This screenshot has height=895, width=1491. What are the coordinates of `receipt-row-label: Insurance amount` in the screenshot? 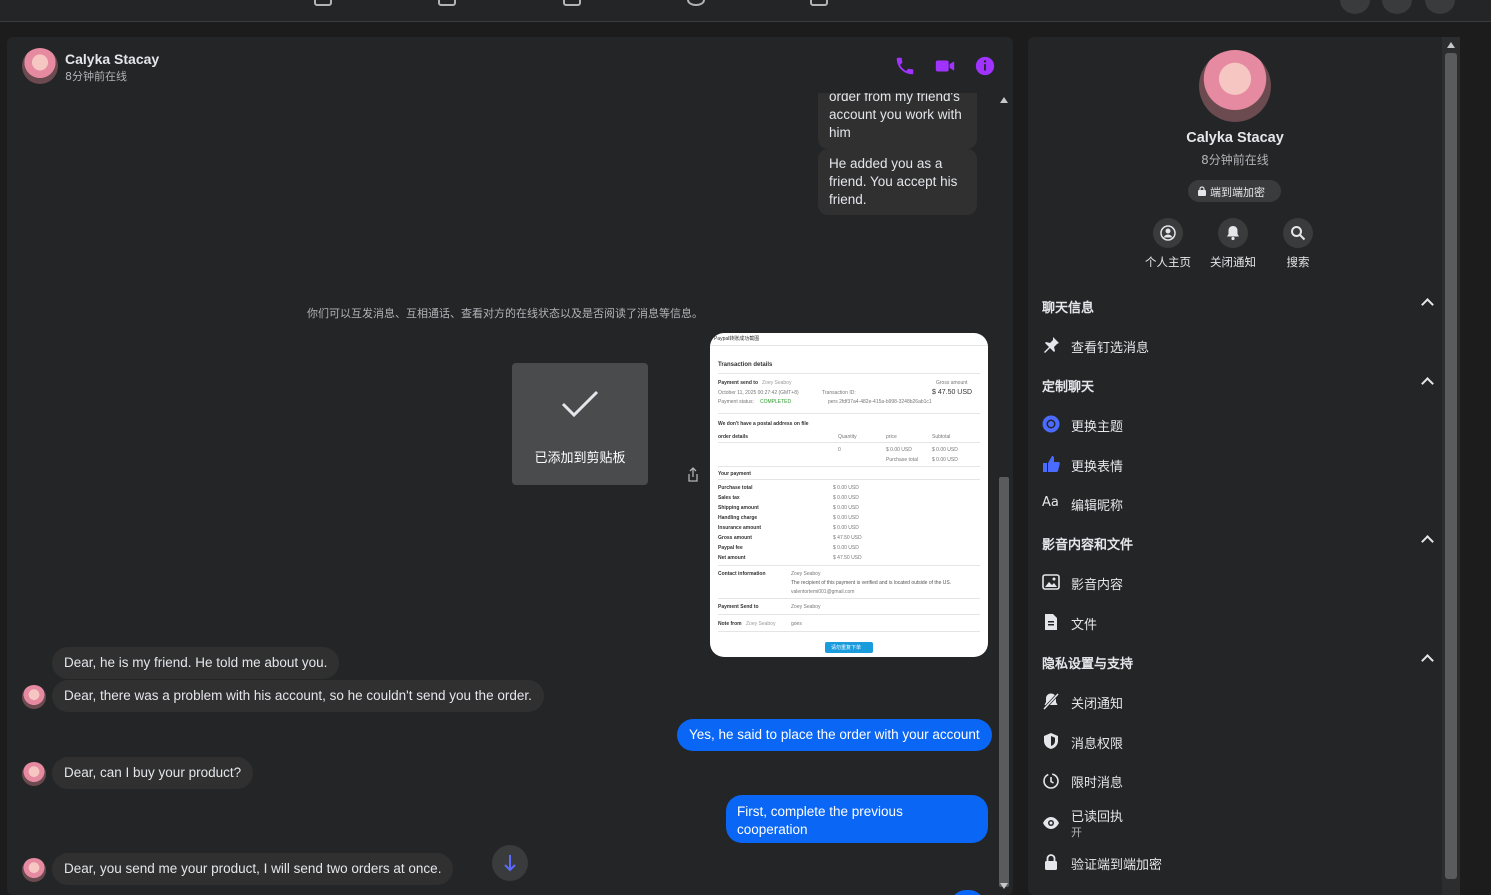 It's located at (740, 528).